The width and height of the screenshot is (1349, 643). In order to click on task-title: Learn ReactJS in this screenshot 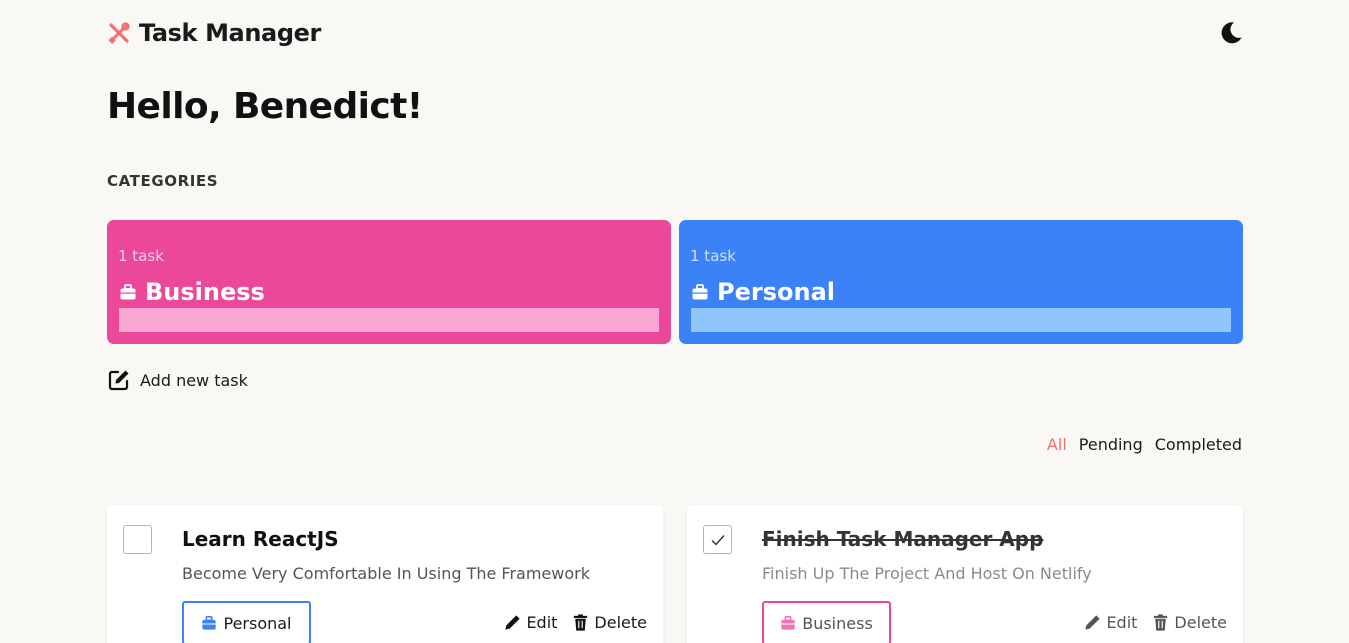, I will do `click(260, 539)`.